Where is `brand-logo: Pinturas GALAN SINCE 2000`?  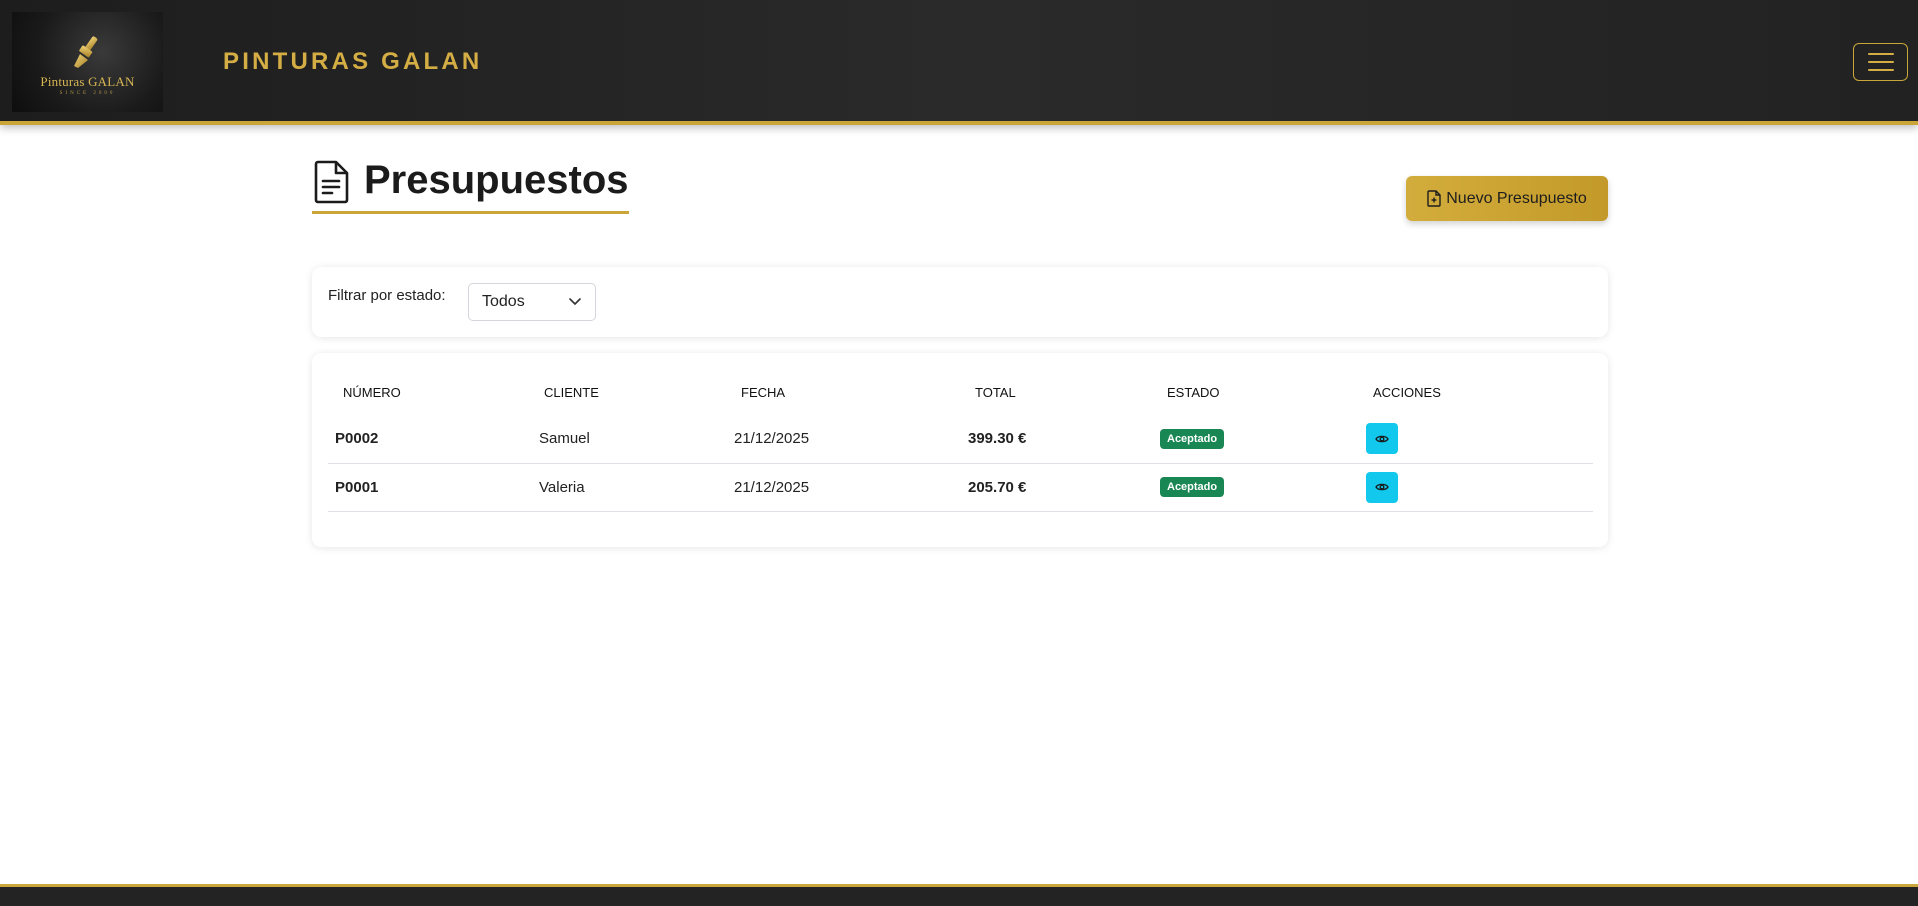 brand-logo: Pinturas GALAN SINCE 2000 is located at coordinates (87, 62).